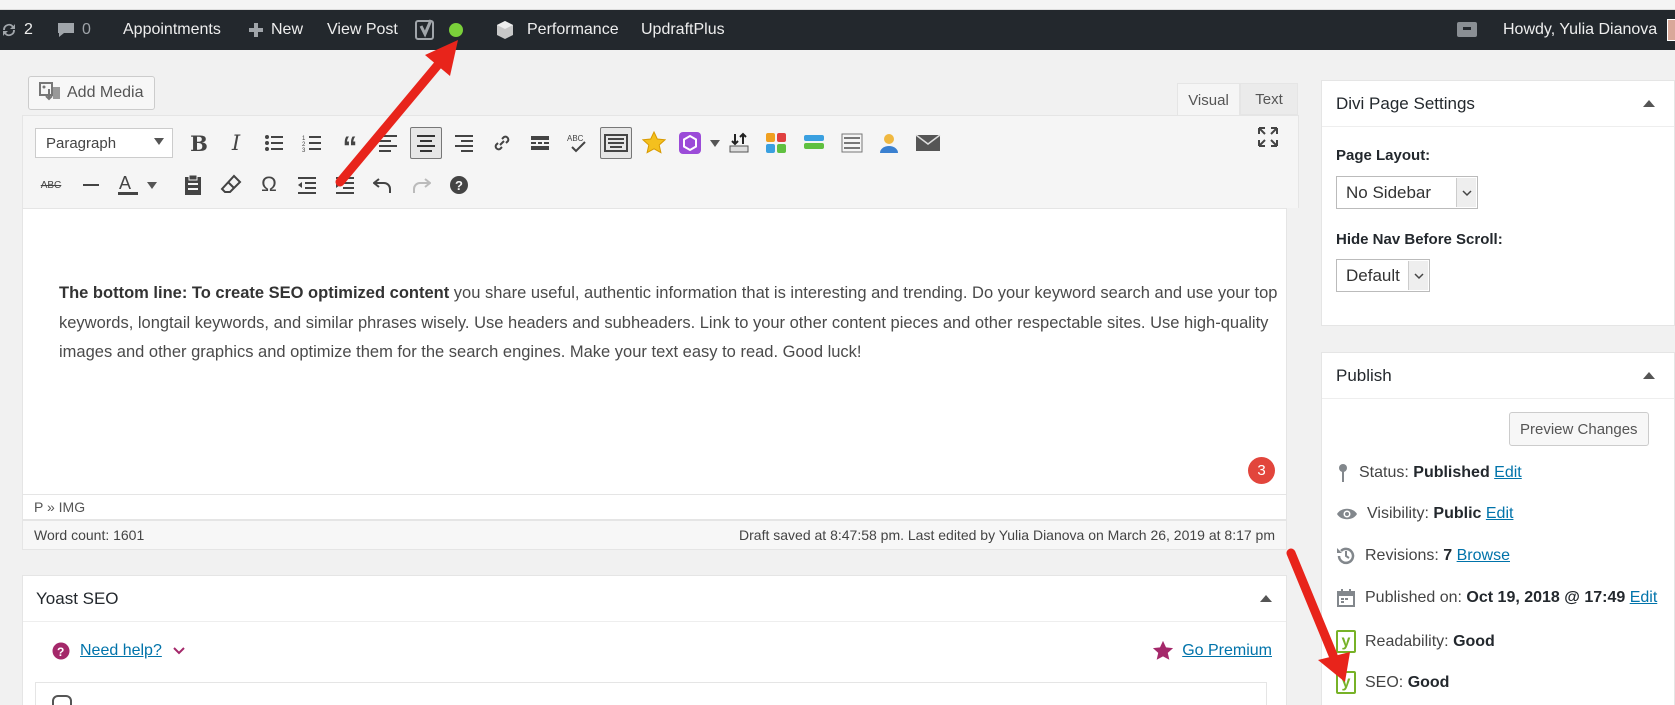 The height and width of the screenshot is (705, 1675). Describe the element at coordinates (269, 185) in the screenshot. I see `special-character-button: Ω` at that location.